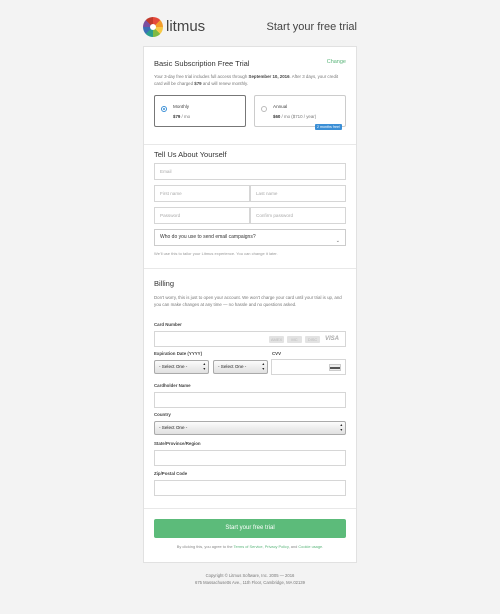 Image resolution: width=500 pixels, height=614 pixels. I want to click on zip-field, so click(250, 488).